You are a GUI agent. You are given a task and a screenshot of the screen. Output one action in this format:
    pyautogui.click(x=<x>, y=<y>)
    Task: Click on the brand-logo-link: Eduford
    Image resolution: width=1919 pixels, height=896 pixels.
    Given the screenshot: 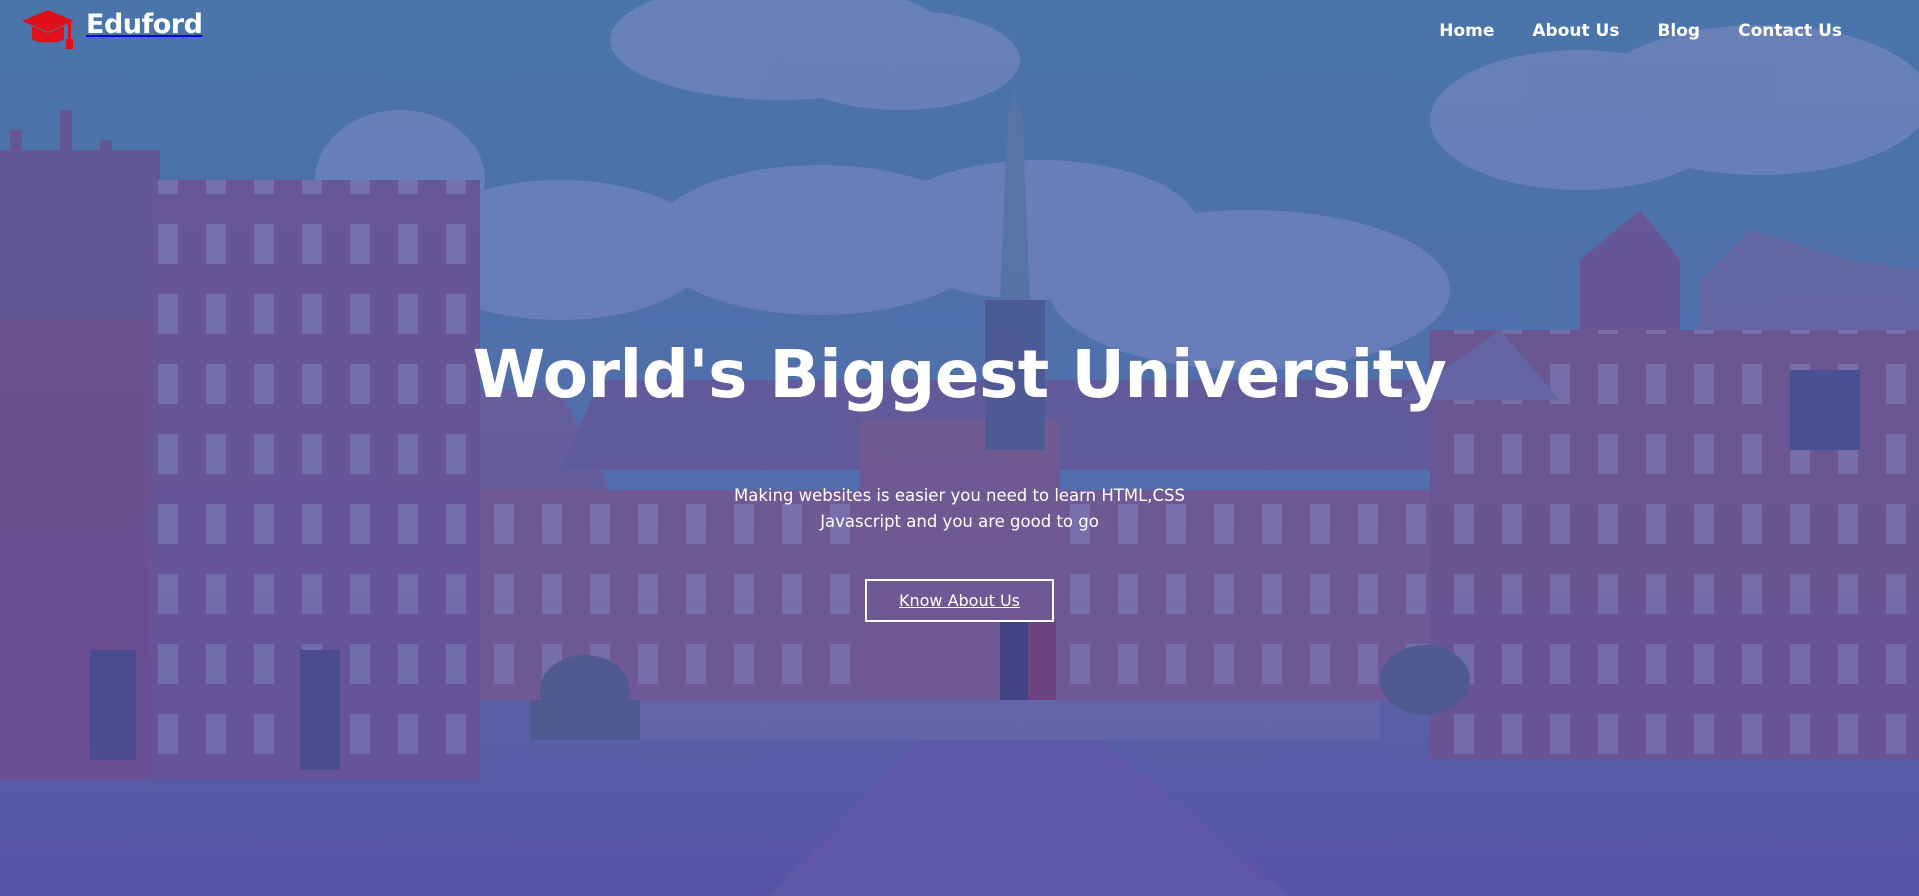 What is the action you would take?
    pyautogui.click(x=111, y=28)
    